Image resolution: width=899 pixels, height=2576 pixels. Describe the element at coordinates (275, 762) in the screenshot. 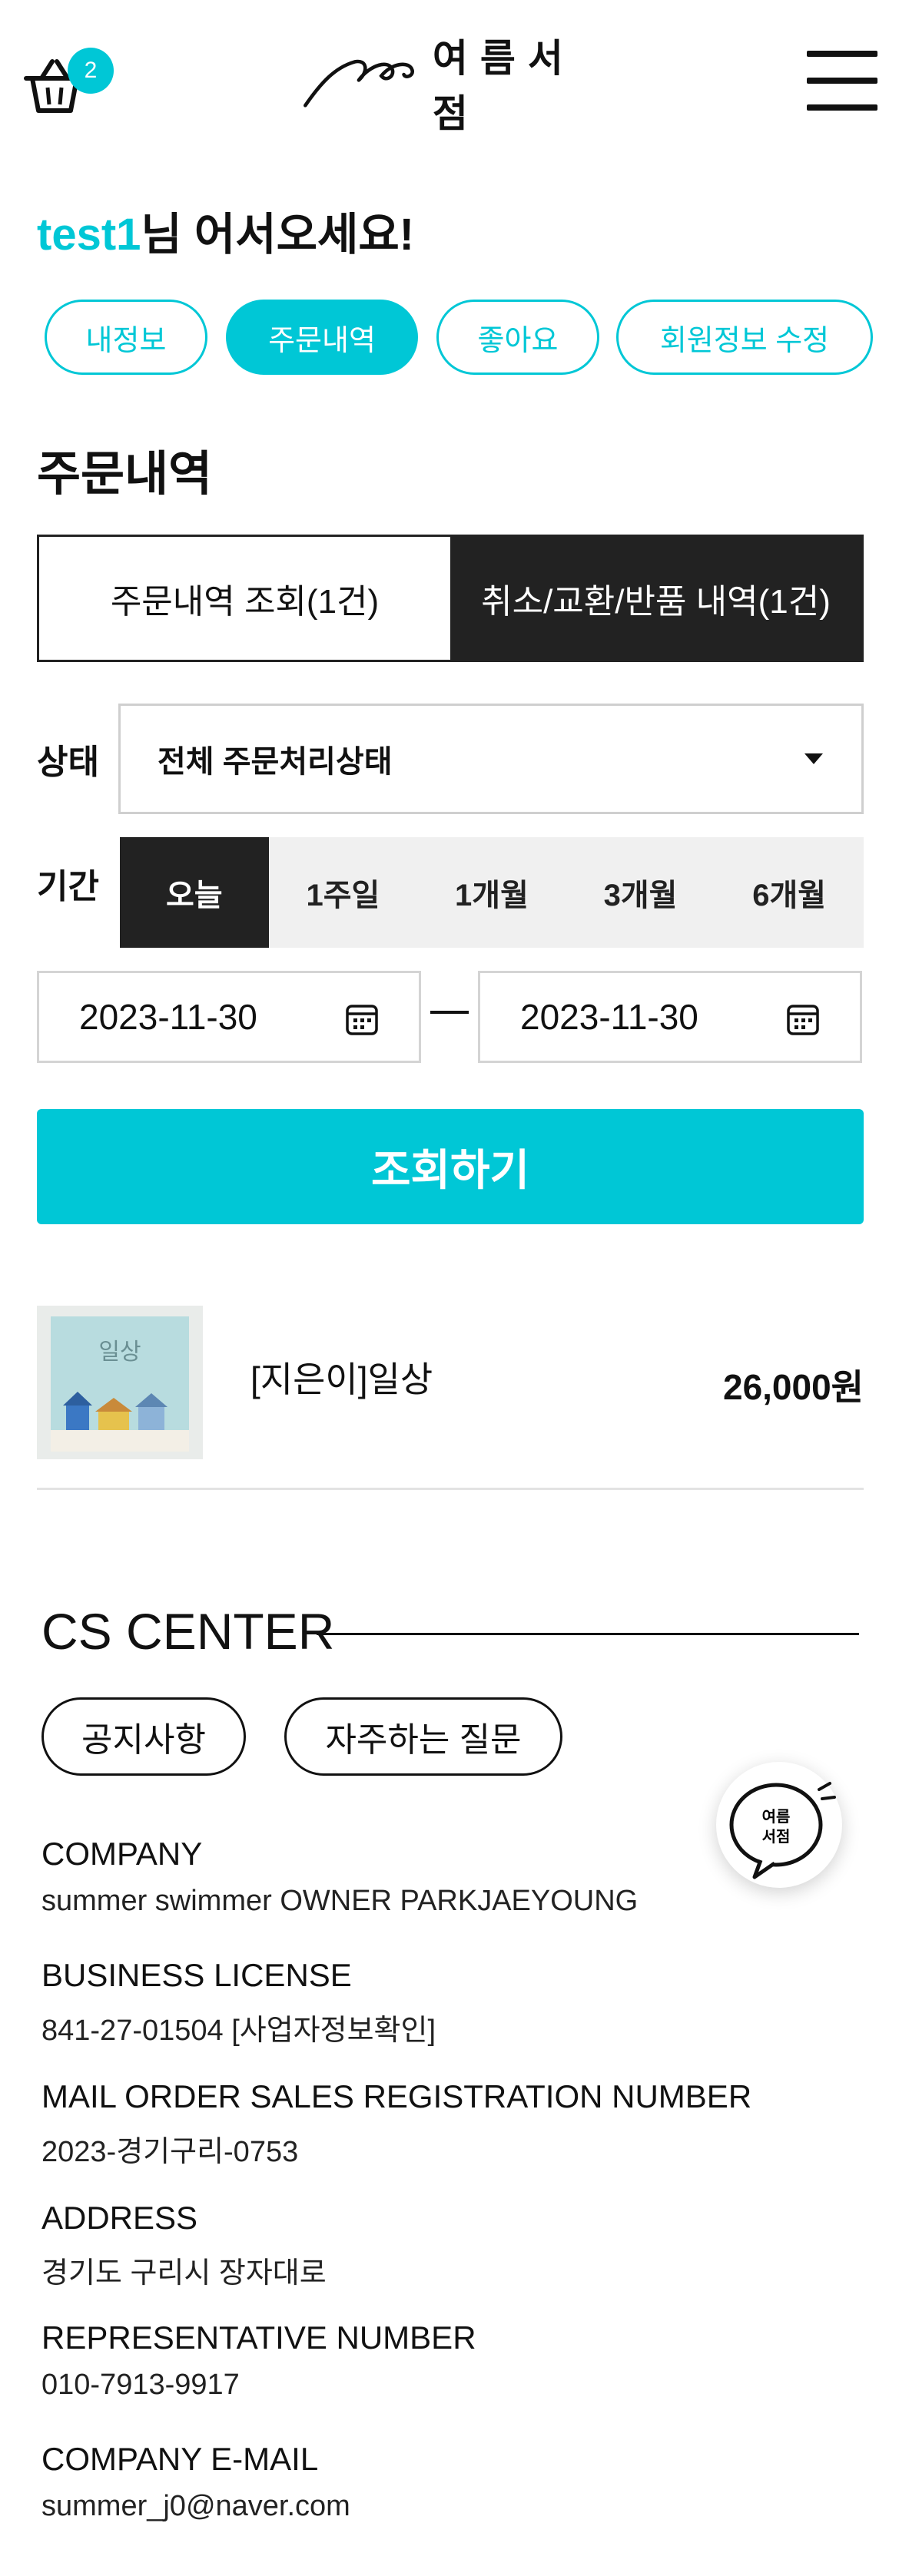

I see `status-select-value: 전체 주문처리상태` at that location.